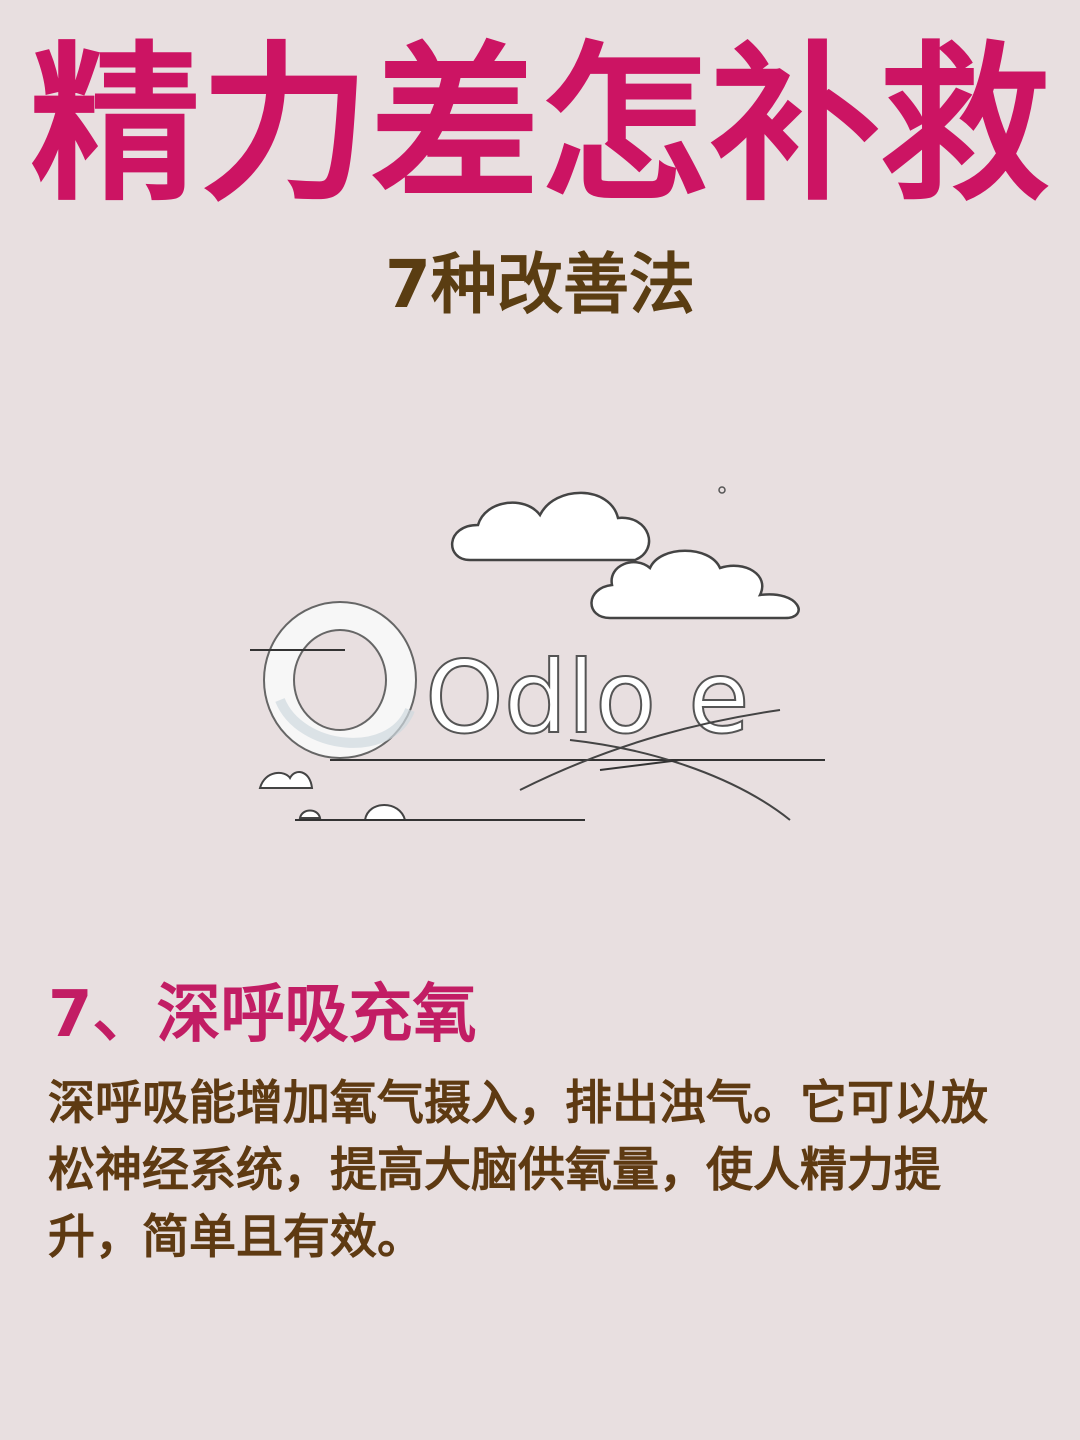 Image resolution: width=1080 pixels, height=1440 pixels. Describe the element at coordinates (551, 526) in the screenshot. I see `cloud-icon` at that location.